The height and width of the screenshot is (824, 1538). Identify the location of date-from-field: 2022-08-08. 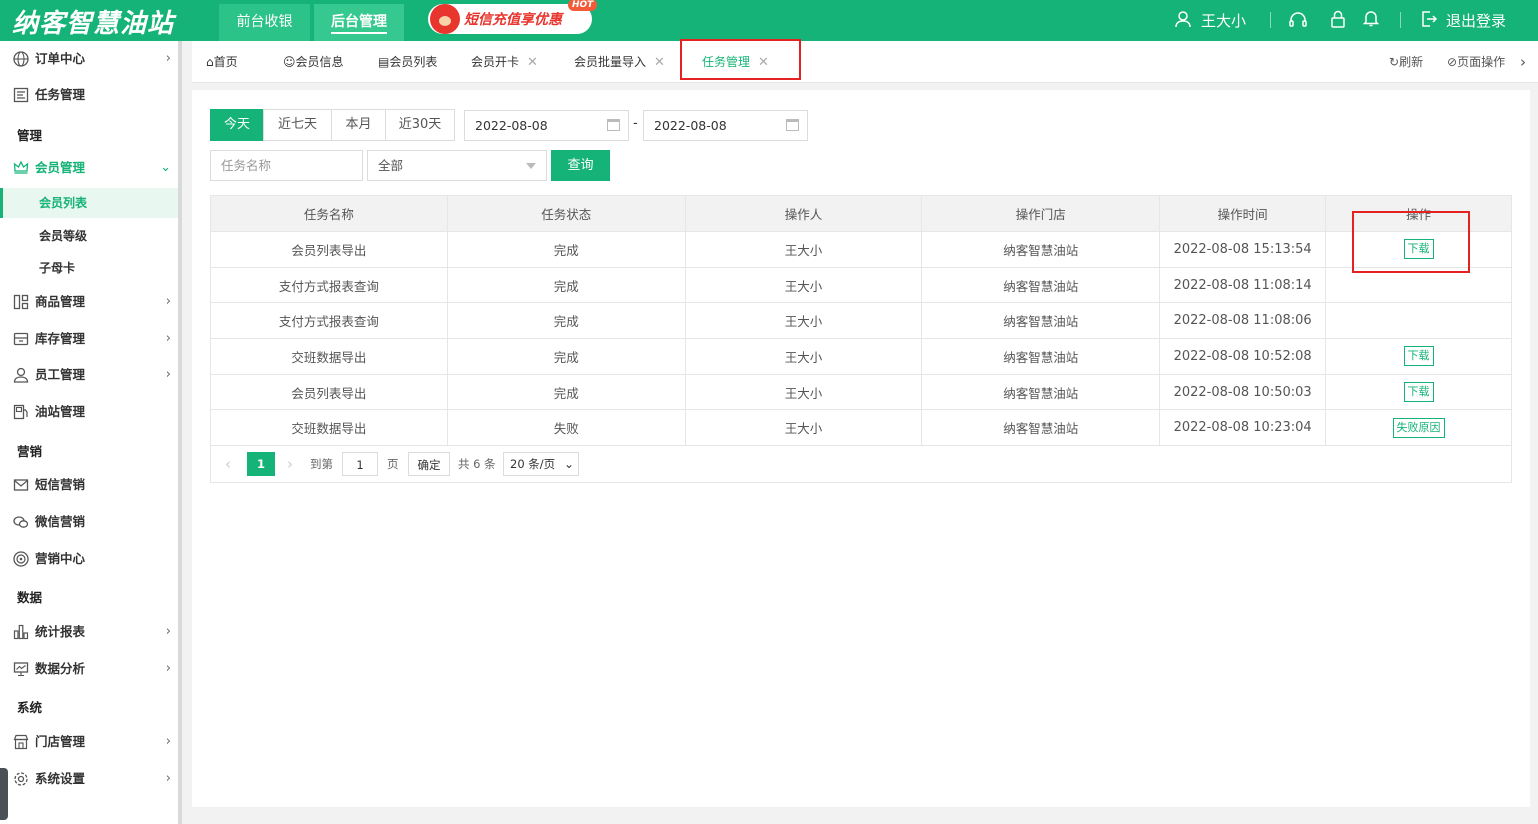
(546, 125).